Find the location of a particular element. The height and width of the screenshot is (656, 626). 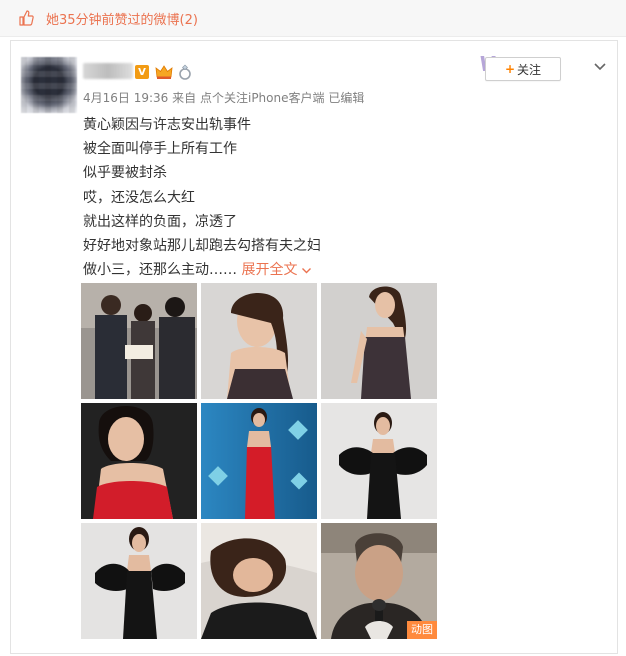

gif-badge: 动图 is located at coordinates (422, 630).